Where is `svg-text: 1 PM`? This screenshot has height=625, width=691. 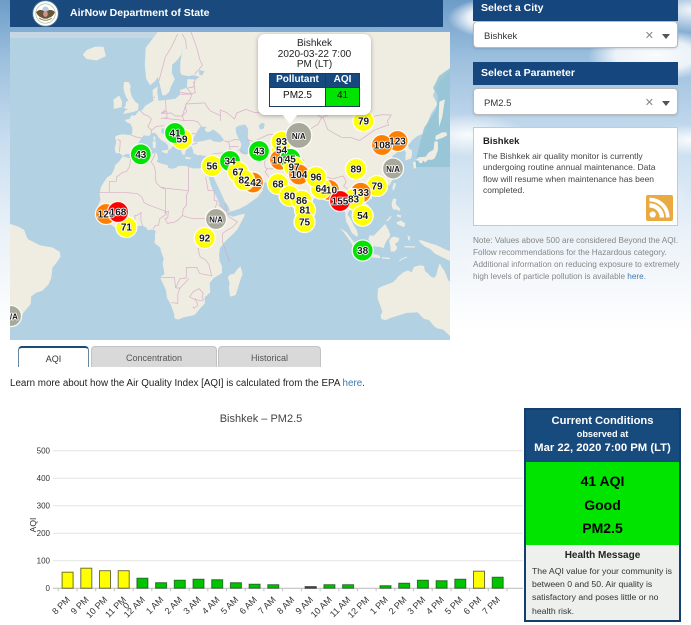
svg-text: 1 PM is located at coordinates (379, 606).